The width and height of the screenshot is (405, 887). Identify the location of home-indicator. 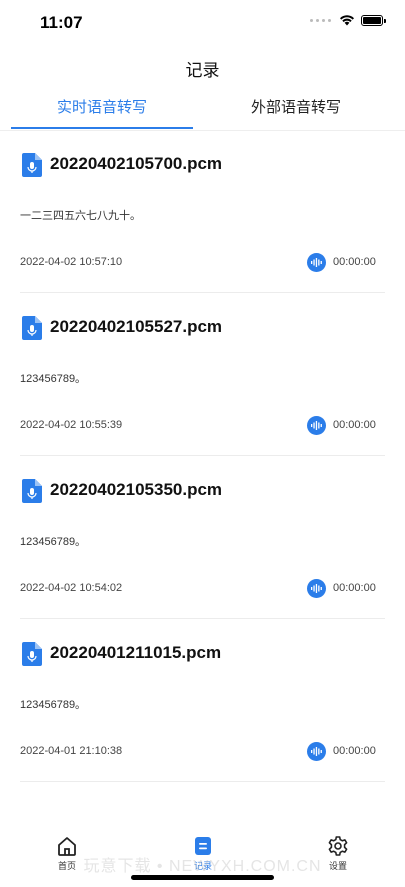
(202, 877).